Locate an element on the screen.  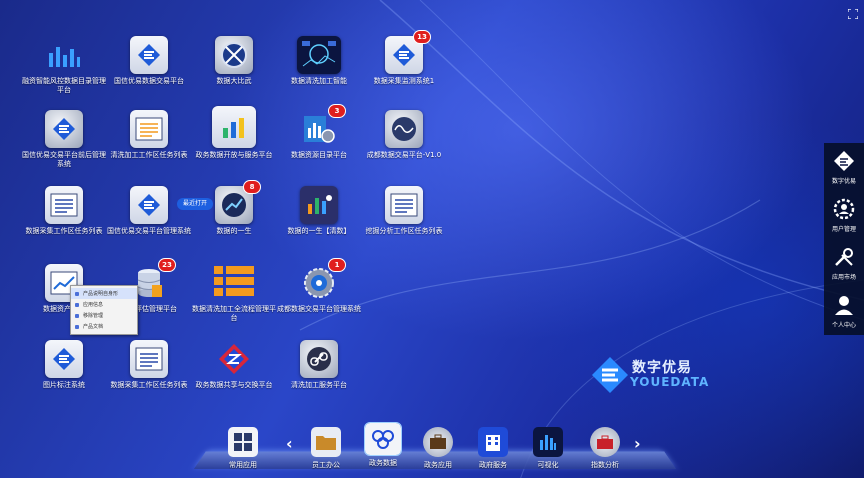
sidebar-item-label: 应用市场 is located at coordinates (843, 277).